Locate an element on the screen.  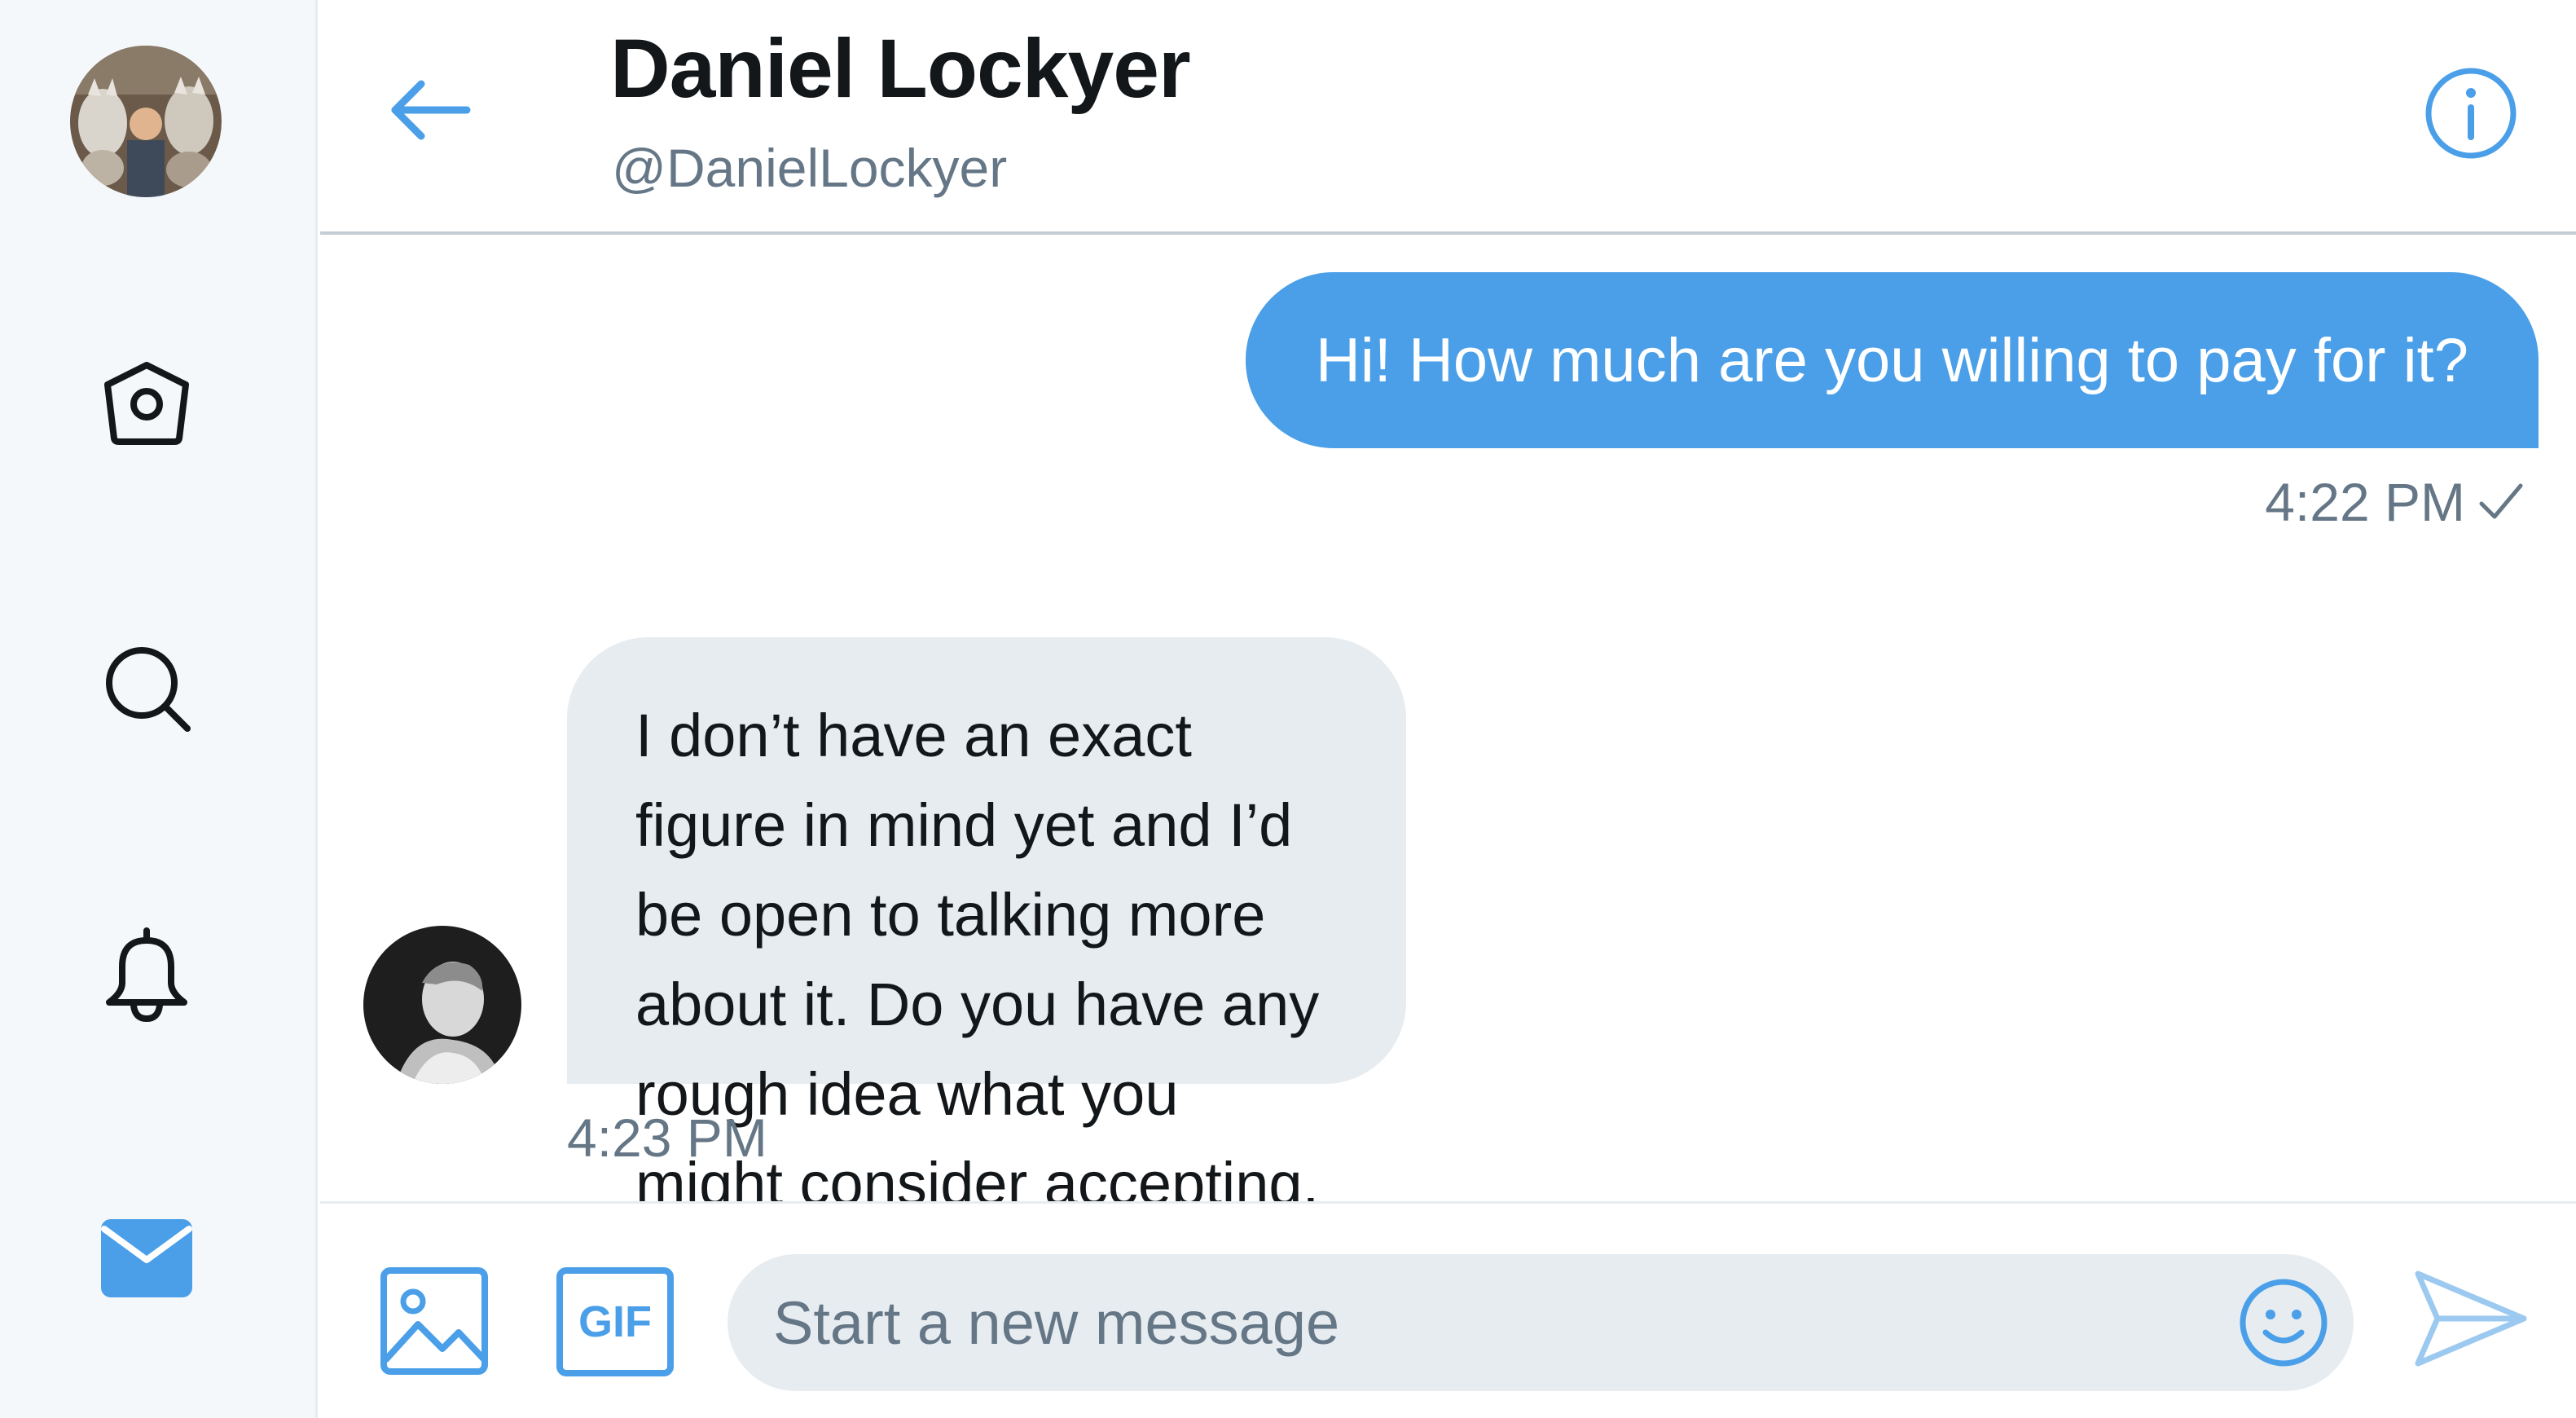
profile-photo is located at coordinates (146, 122).